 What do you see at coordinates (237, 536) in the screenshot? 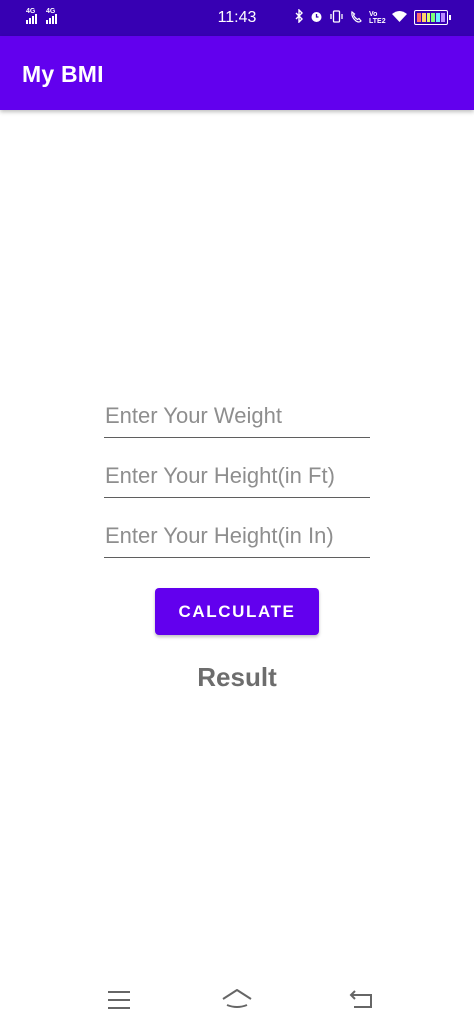
I see `height-in-input` at bounding box center [237, 536].